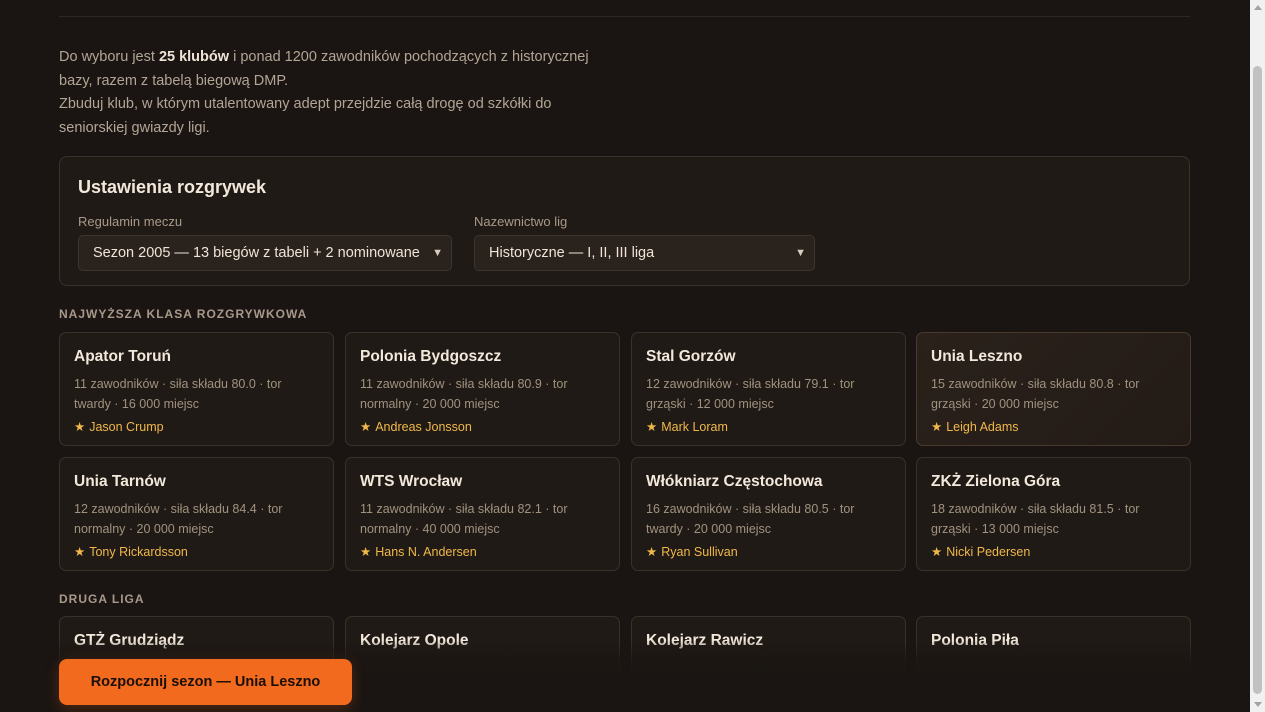 The height and width of the screenshot is (712, 1265). I want to click on club-name: WTS Wrocław, so click(411, 481).